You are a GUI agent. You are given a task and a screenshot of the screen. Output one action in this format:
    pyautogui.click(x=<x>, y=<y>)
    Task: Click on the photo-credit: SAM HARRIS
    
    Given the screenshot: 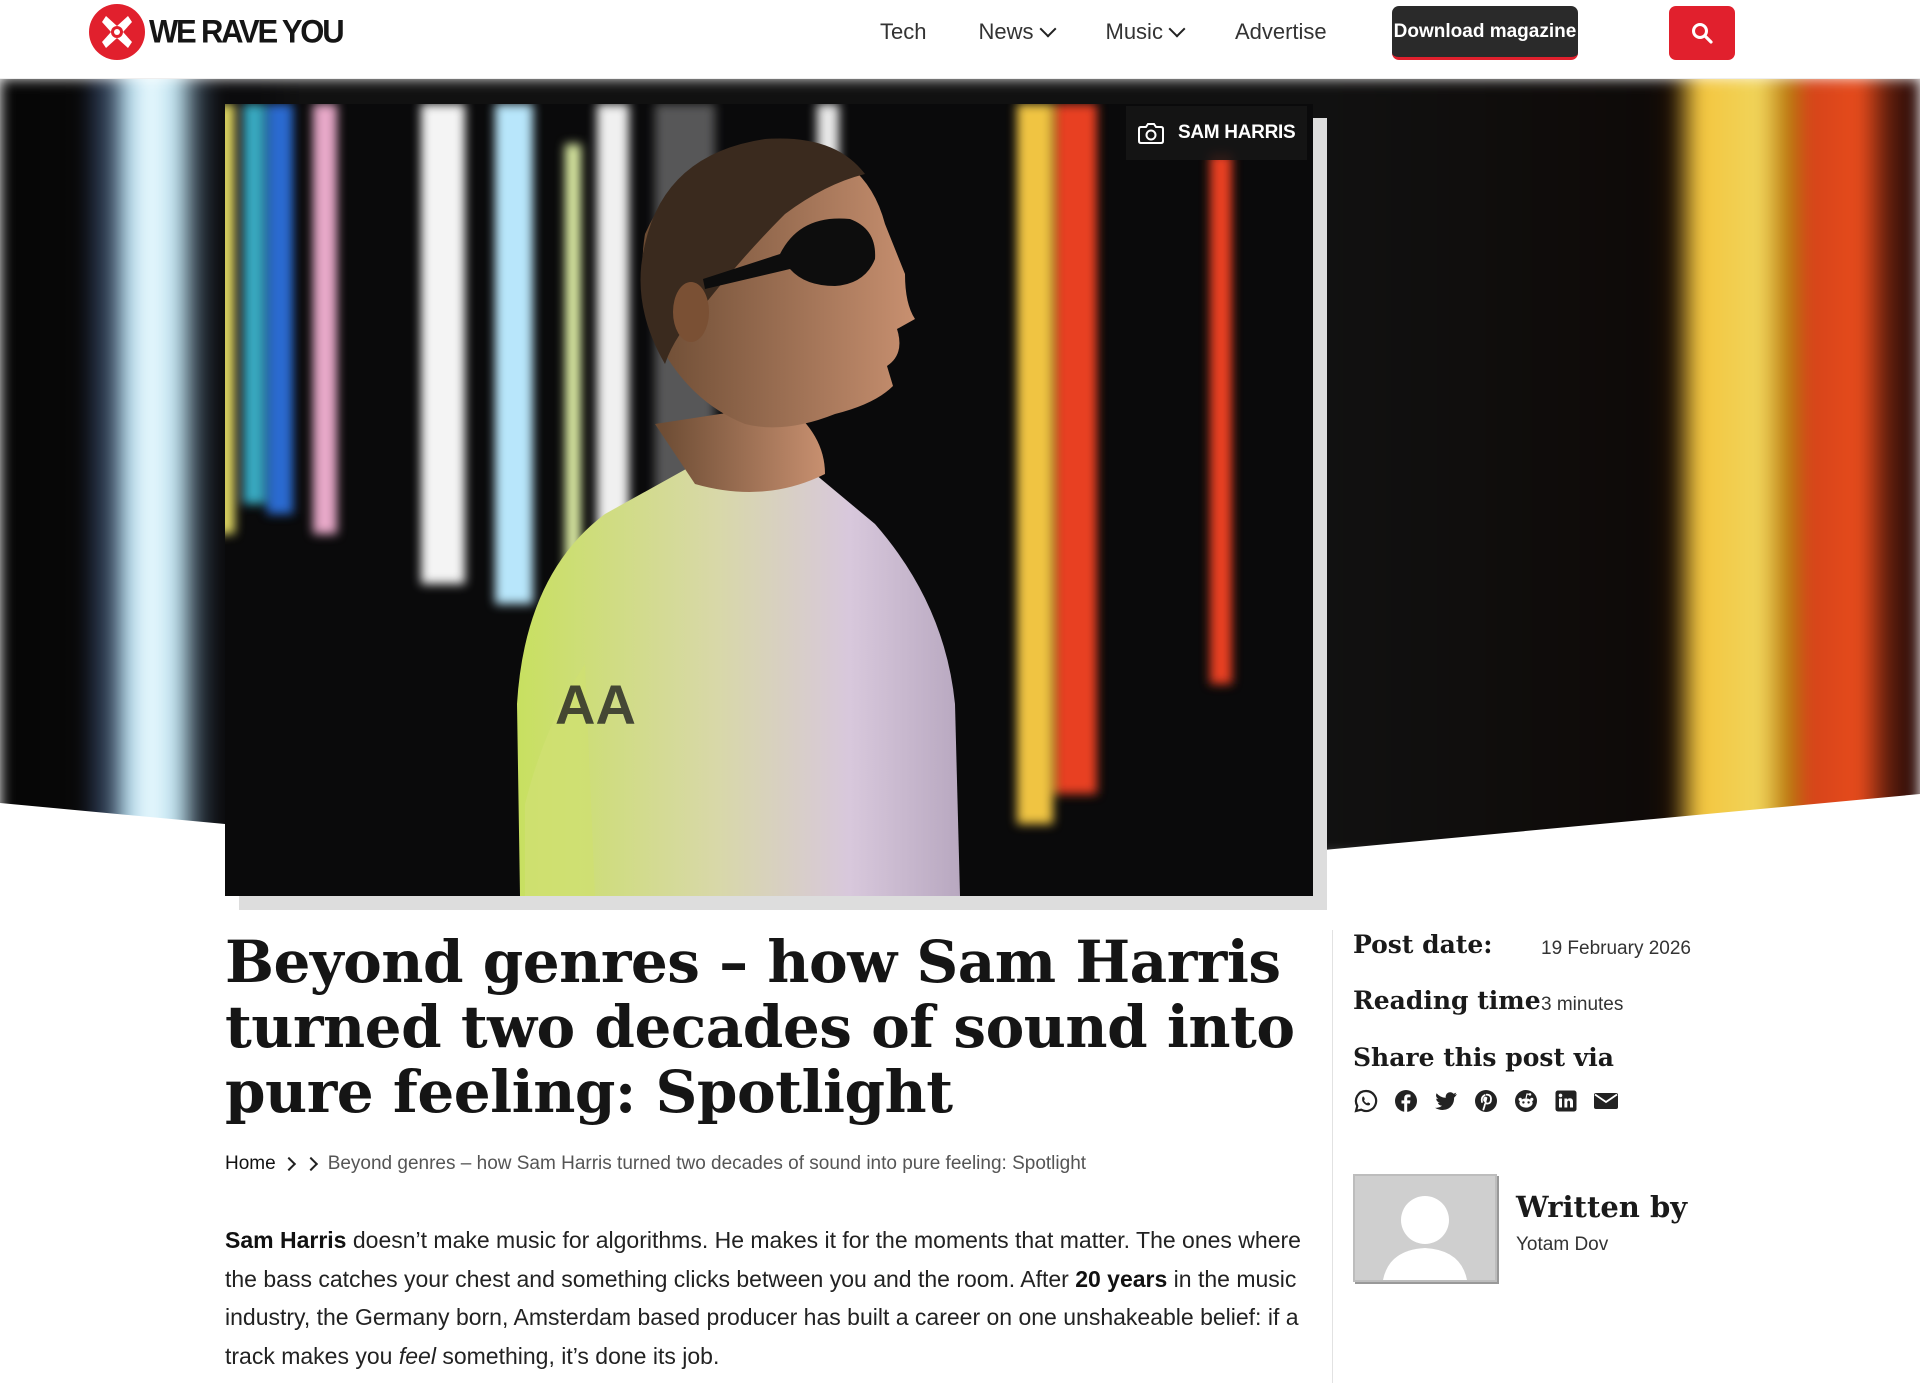 What is the action you would take?
    pyautogui.click(x=1217, y=133)
    